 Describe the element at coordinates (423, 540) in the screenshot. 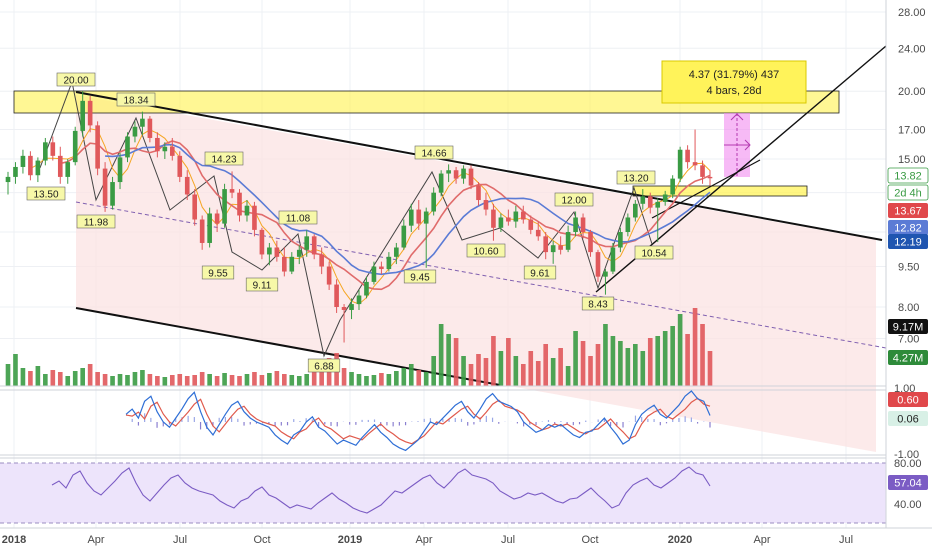

I see `time-tick-label: Apr` at that location.